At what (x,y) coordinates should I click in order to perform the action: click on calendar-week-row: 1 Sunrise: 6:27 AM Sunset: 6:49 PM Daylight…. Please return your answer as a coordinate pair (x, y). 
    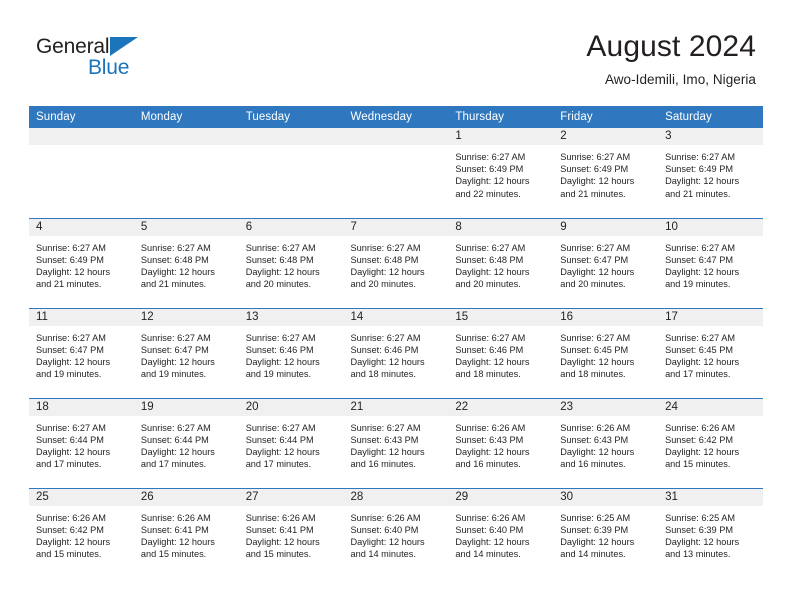
    Looking at the image, I should click on (396, 173).